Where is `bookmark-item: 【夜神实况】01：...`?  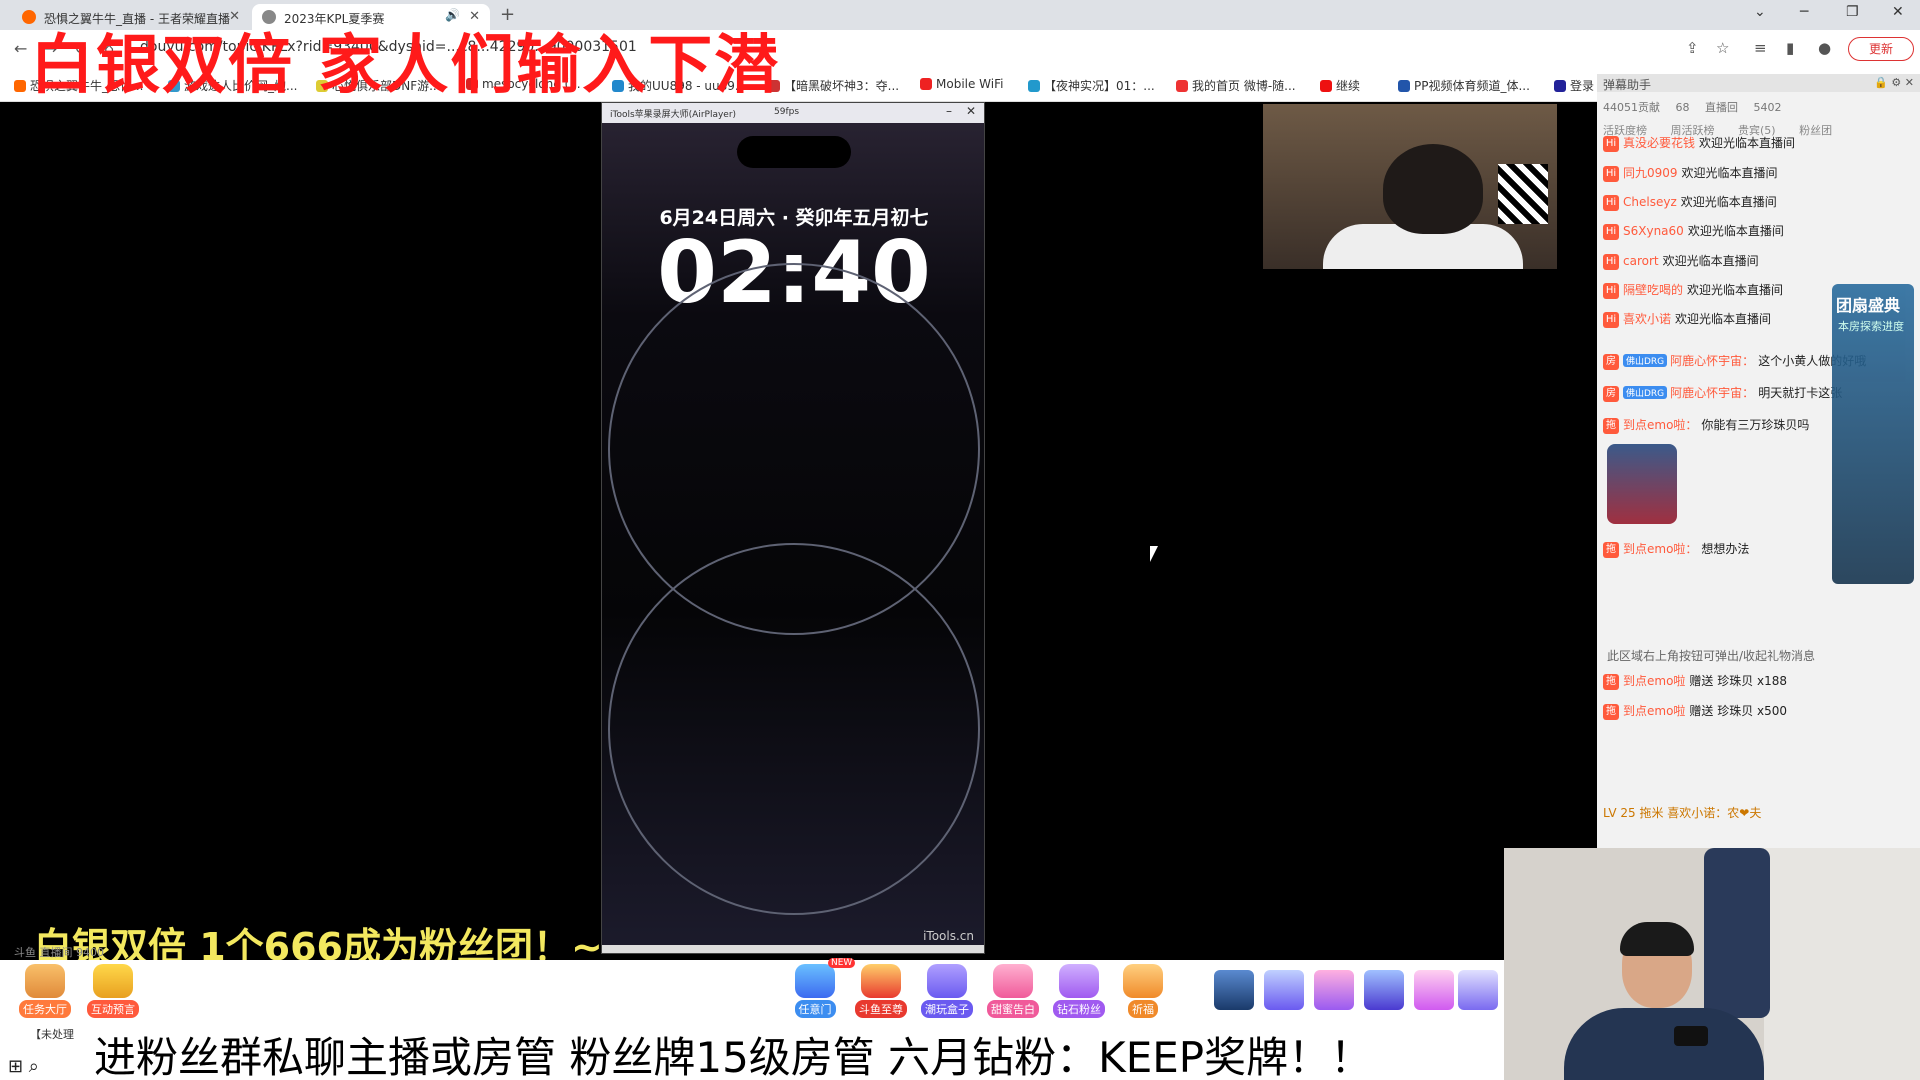 bookmark-item: 【夜神实况】01：... is located at coordinates (1091, 85).